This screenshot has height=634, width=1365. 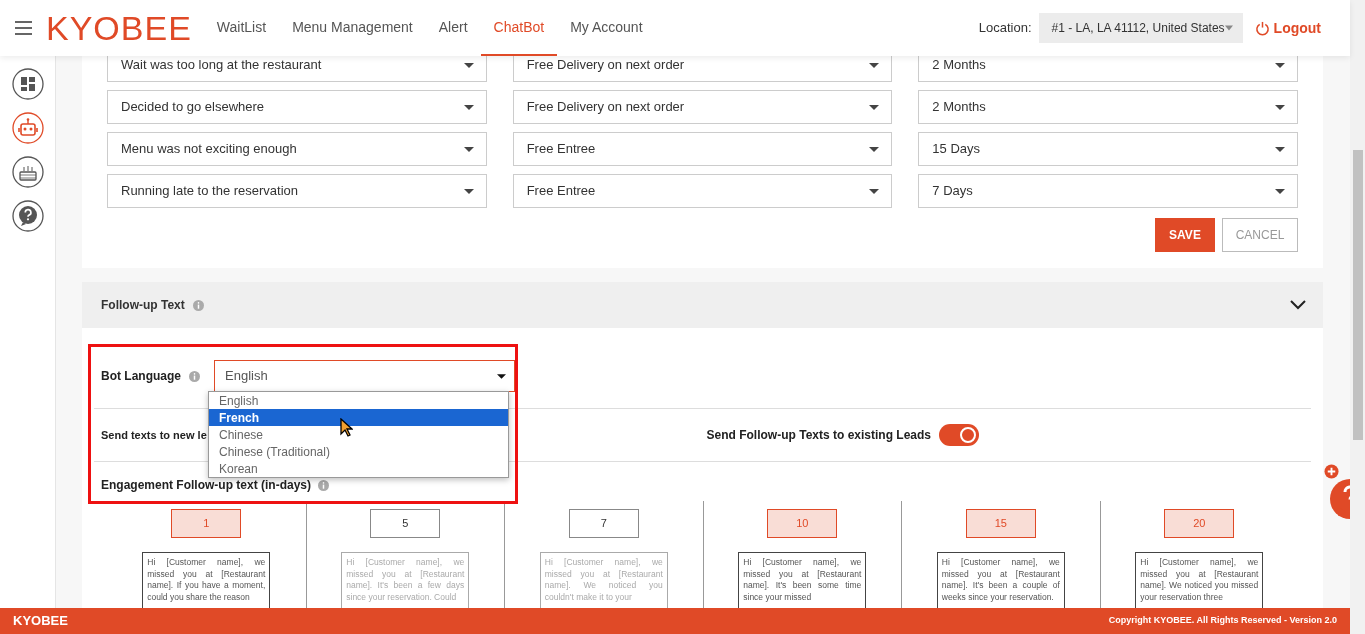 I want to click on logout-link: Logout, so click(x=1287, y=28).